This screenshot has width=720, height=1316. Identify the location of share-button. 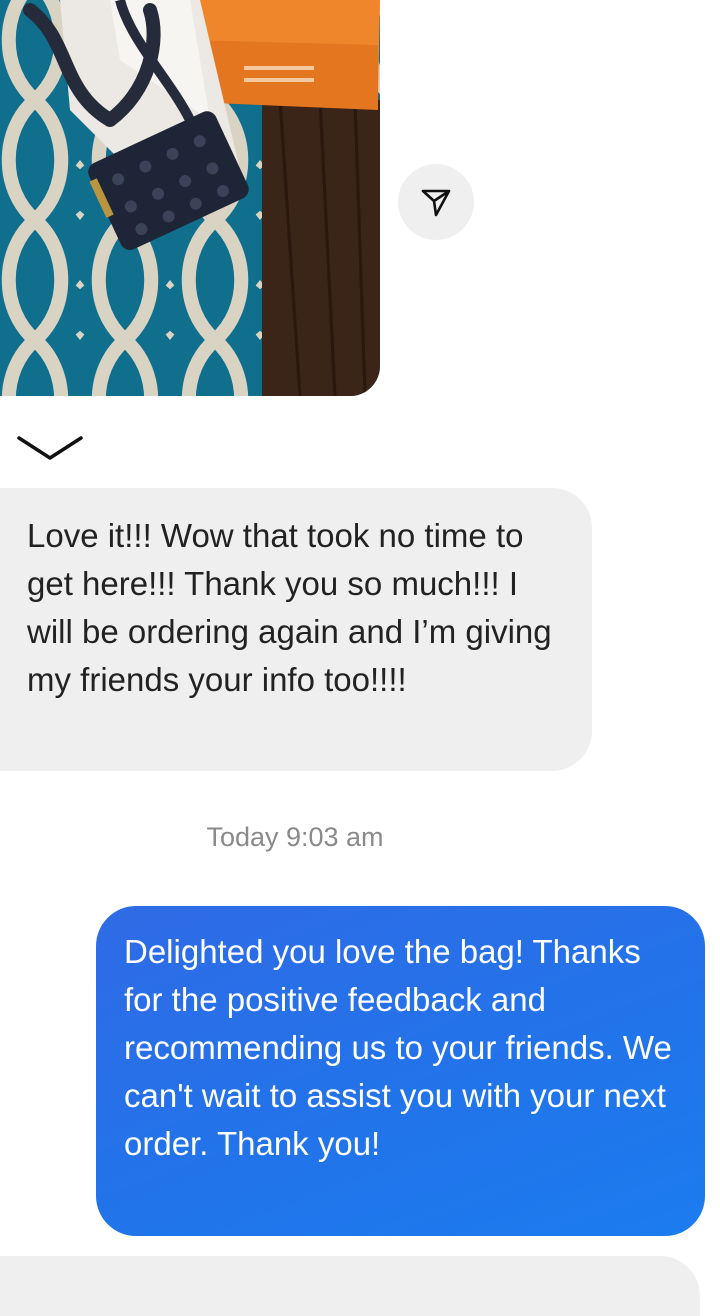
(436, 202).